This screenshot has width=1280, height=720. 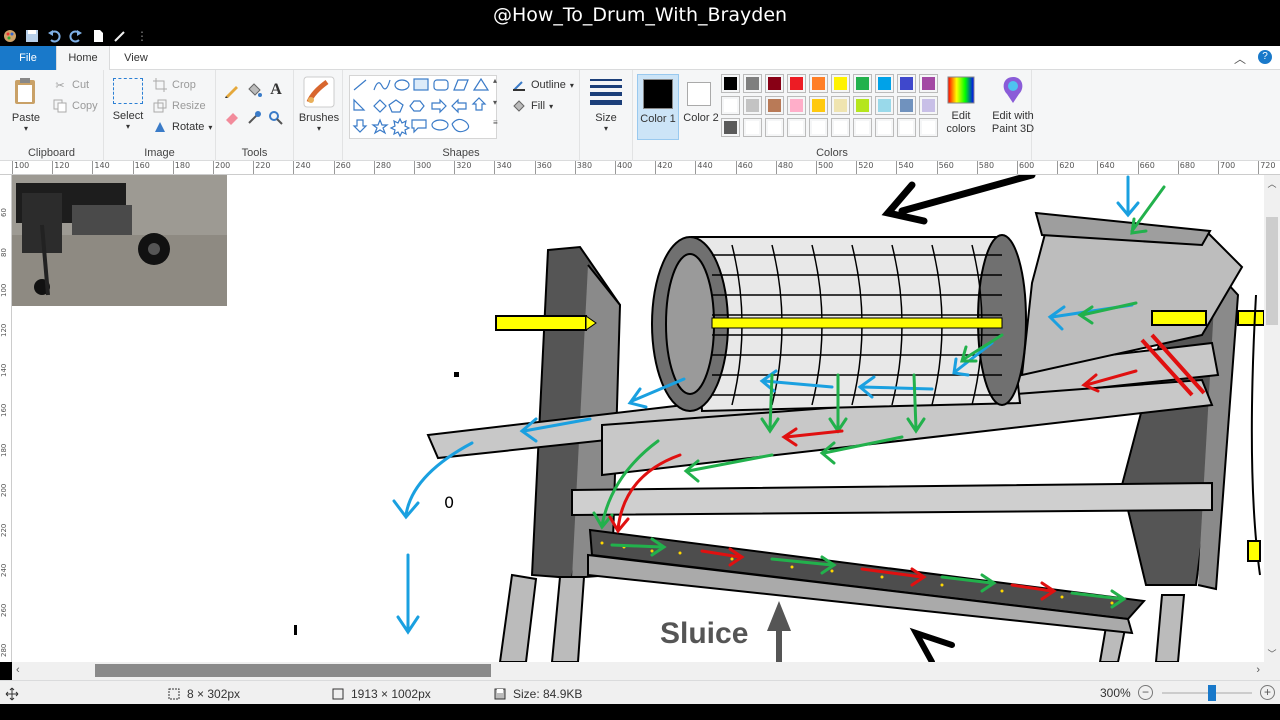 I want to click on size-button: Size ▾, so click(x=606, y=104).